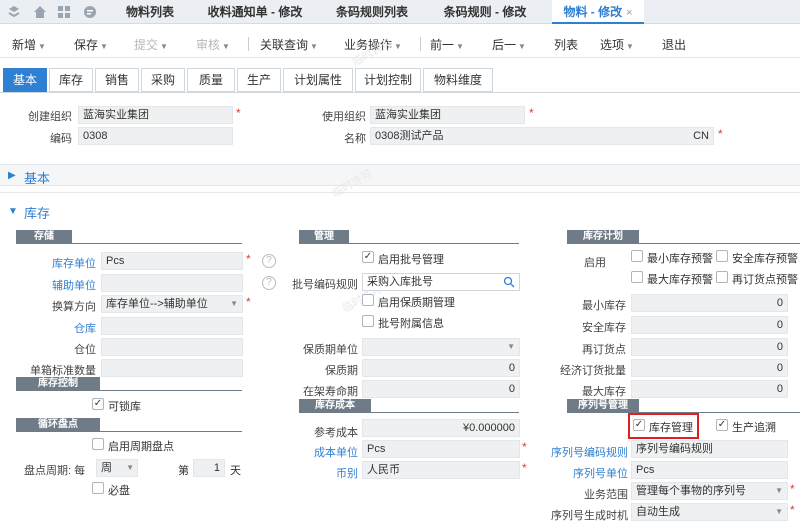 This screenshot has height=523, width=800. Describe the element at coordinates (163, 80) in the screenshot. I see `subtab-purchase: 采购` at that location.